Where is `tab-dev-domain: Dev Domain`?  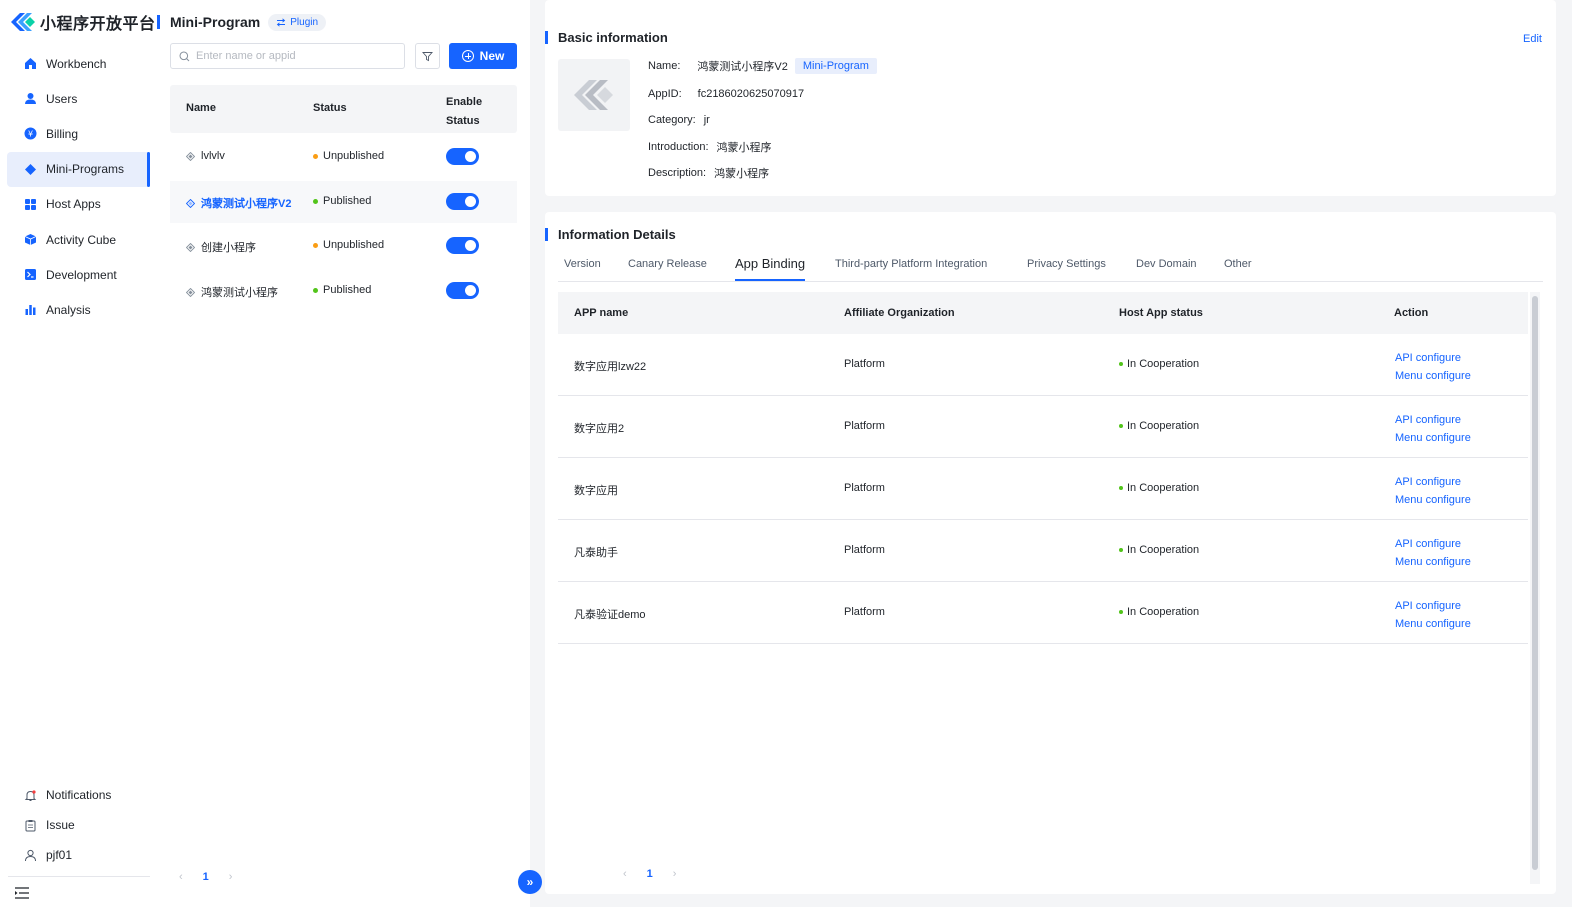
tab-dev-domain: Dev Domain is located at coordinates (1166, 270).